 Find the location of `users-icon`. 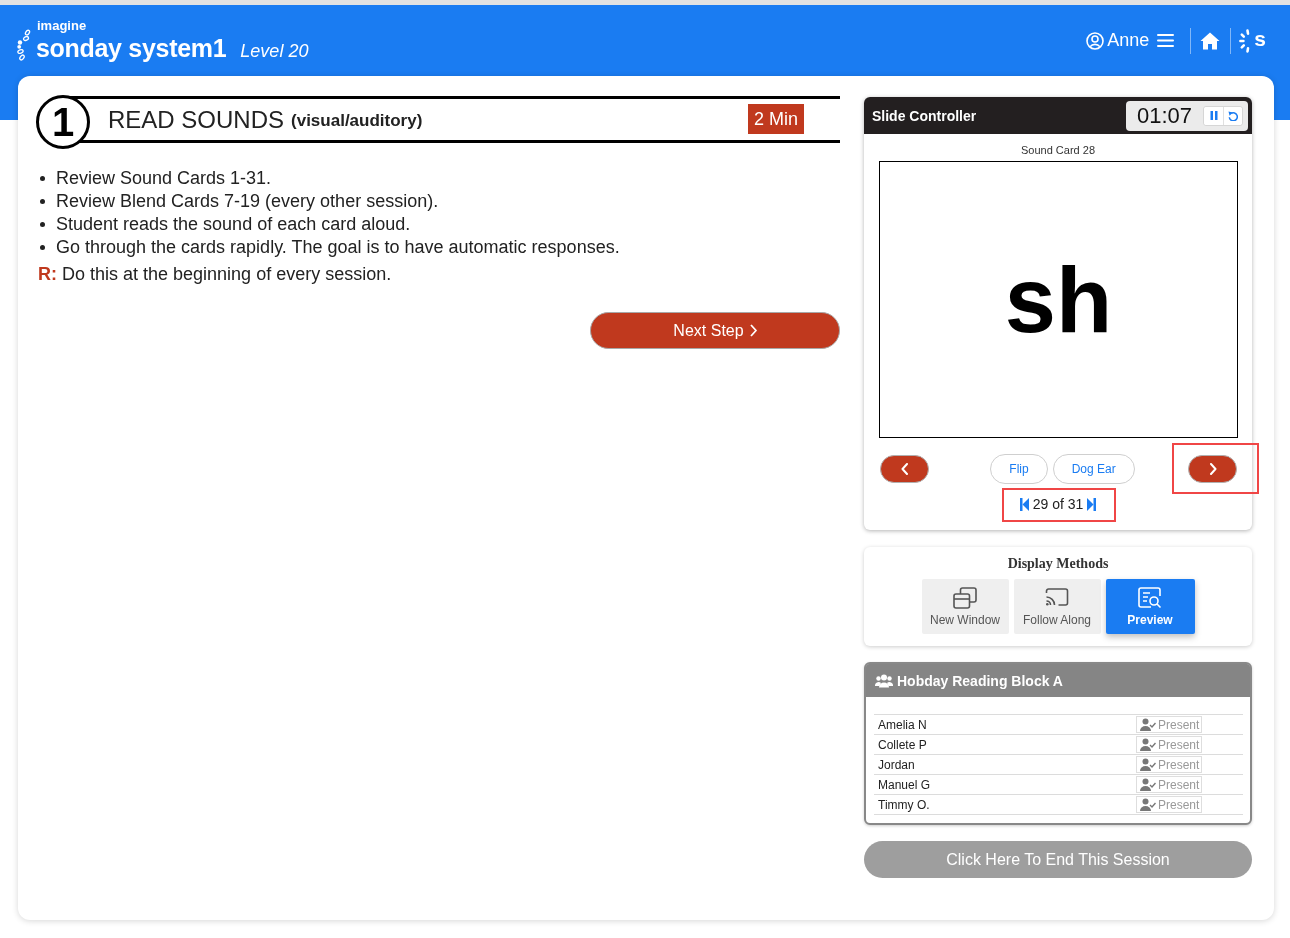

users-icon is located at coordinates (884, 680).